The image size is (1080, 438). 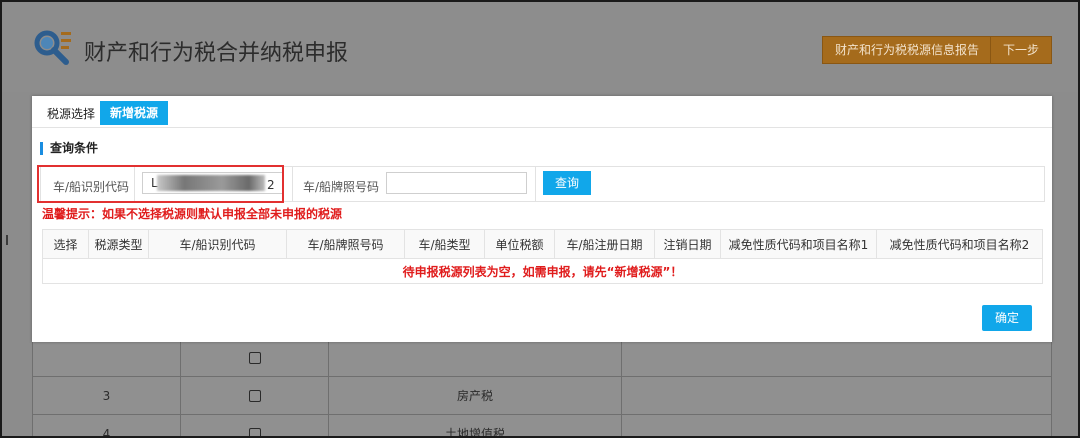 I want to click on col-select: 选择, so click(x=65, y=244).